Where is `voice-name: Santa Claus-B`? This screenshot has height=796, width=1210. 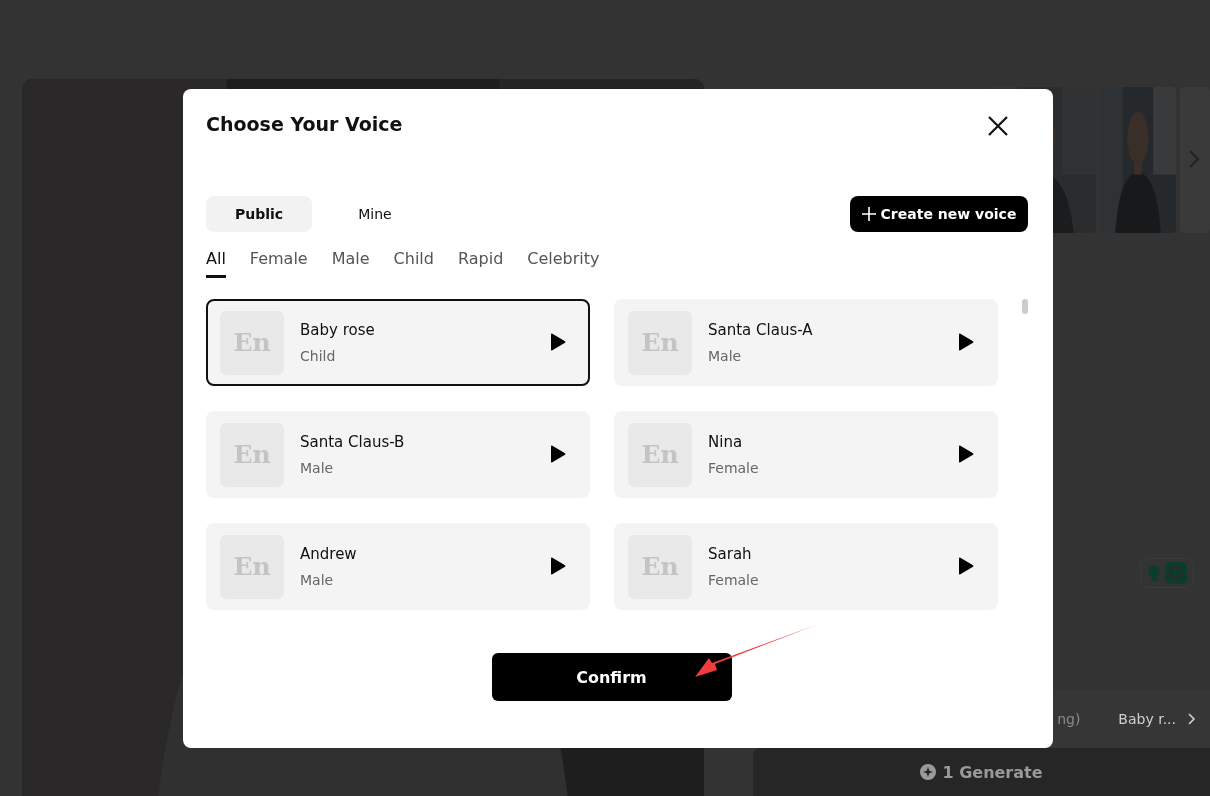 voice-name: Santa Claus-B is located at coordinates (353, 442).